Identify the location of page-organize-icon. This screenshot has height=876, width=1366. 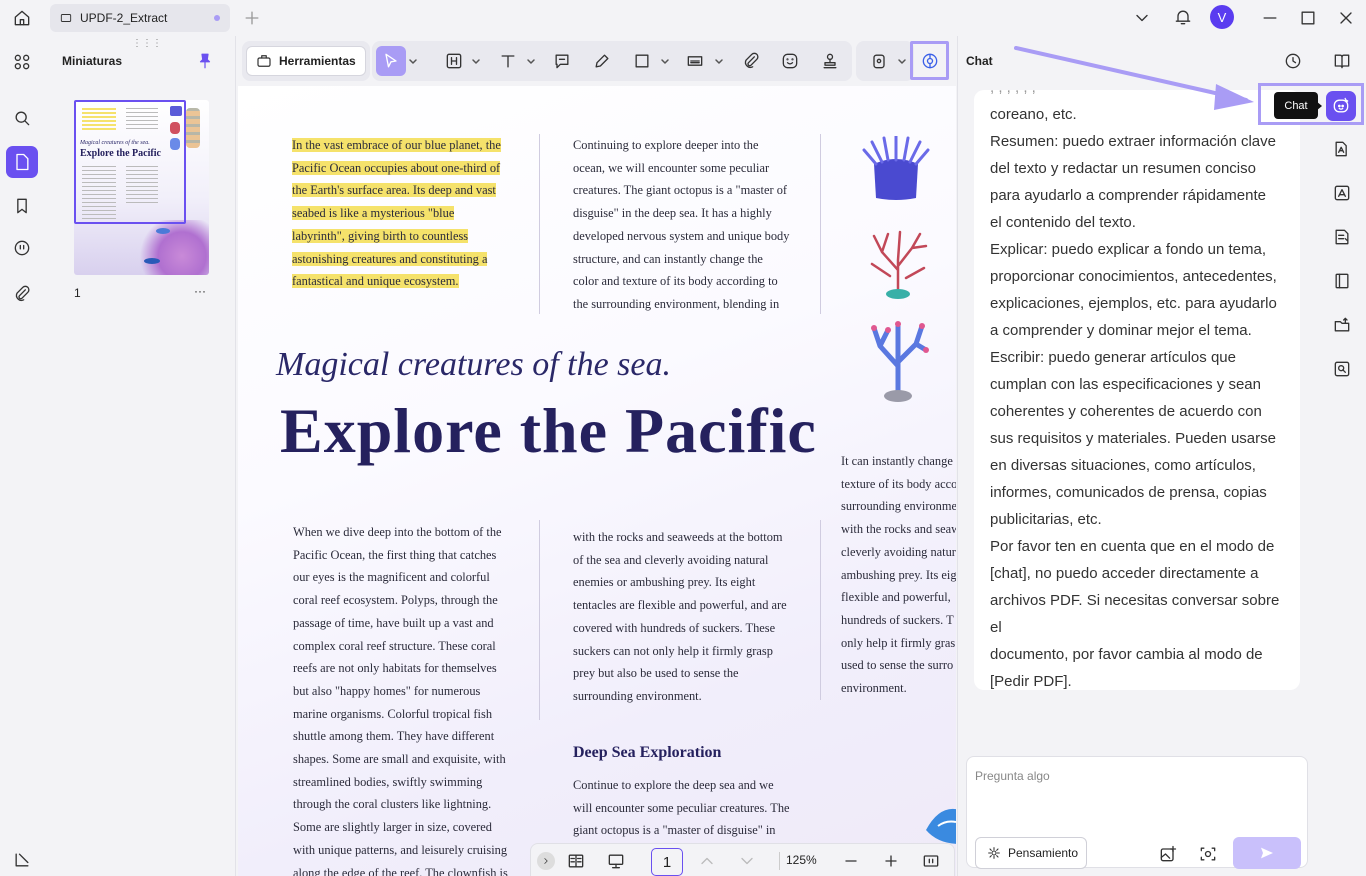
(1342, 281).